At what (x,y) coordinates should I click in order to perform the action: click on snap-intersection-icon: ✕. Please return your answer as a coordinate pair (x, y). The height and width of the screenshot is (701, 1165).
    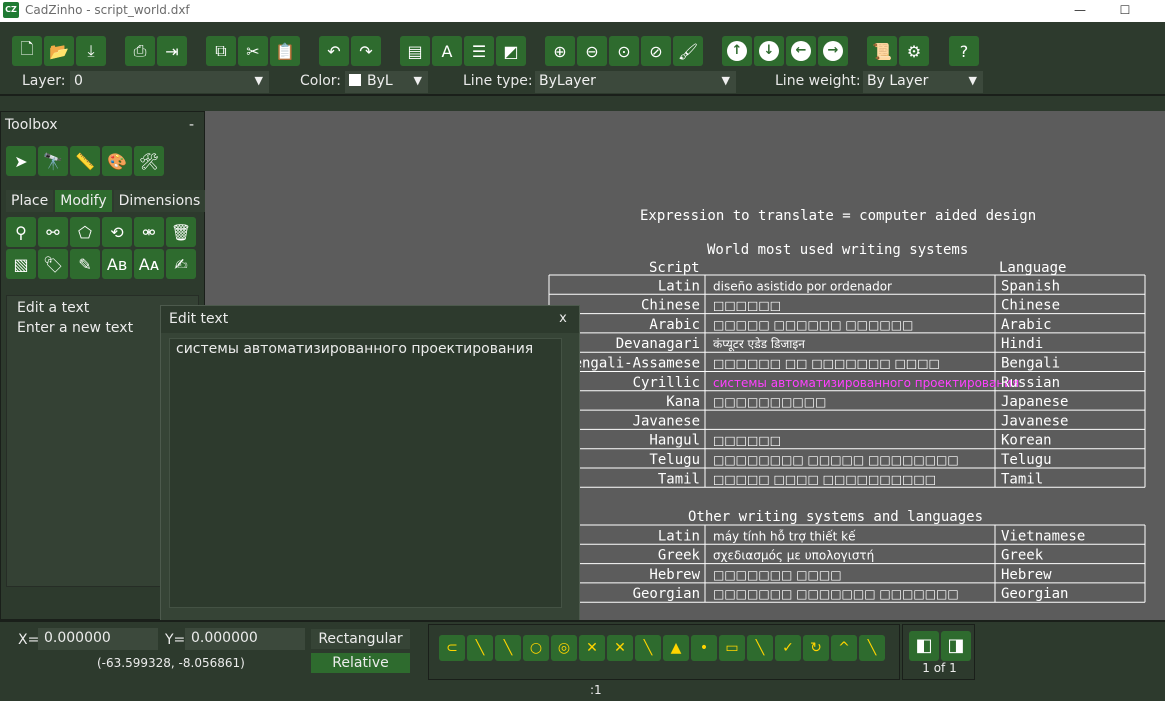
    Looking at the image, I should click on (592, 648).